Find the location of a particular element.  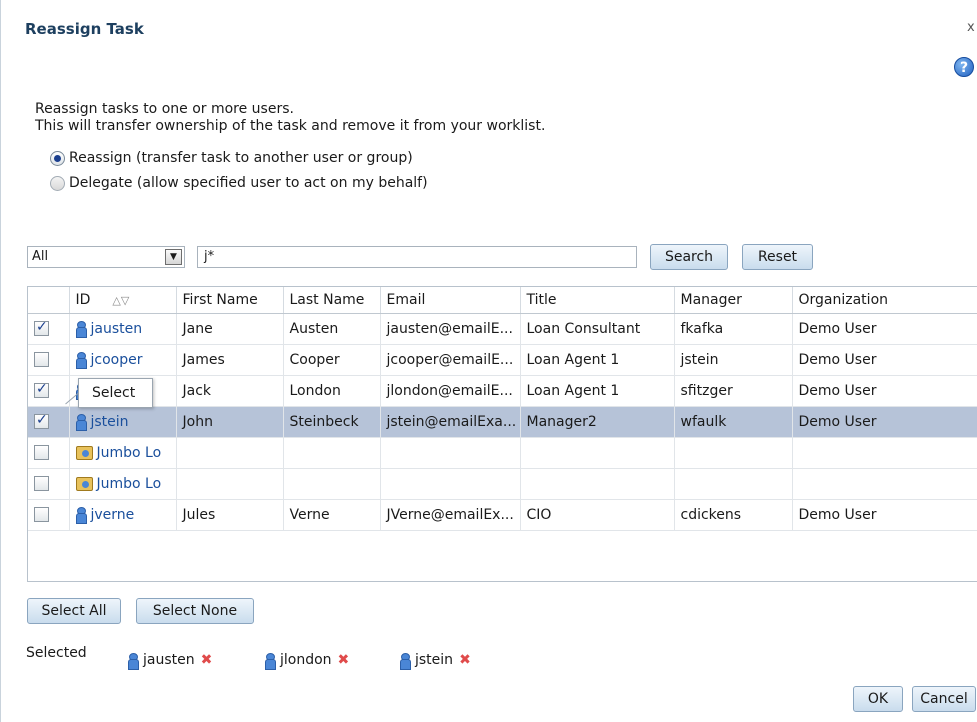

user-id-link: jcooper is located at coordinates (117, 360).